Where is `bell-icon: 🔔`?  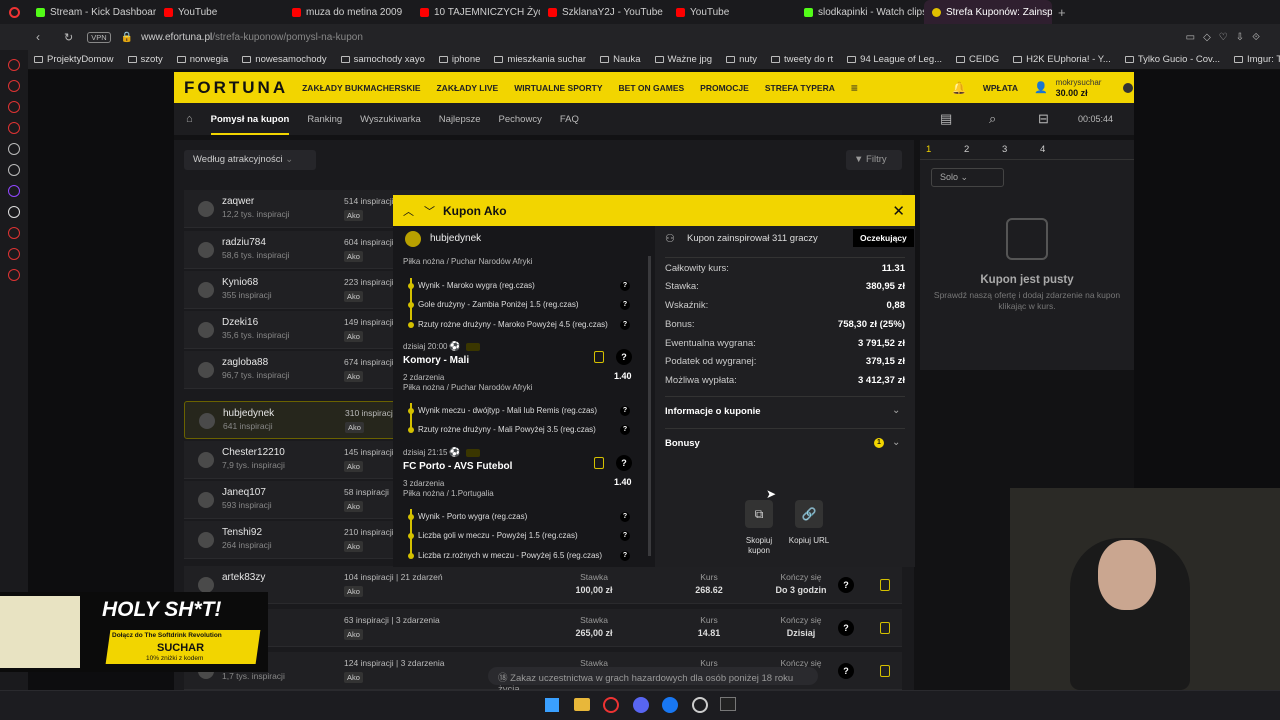 bell-icon: 🔔 is located at coordinates (959, 88).